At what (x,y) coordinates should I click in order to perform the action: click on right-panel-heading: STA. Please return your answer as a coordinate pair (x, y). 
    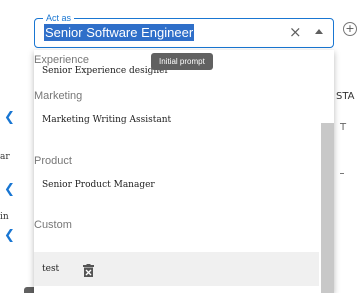
    Looking at the image, I should click on (345, 96).